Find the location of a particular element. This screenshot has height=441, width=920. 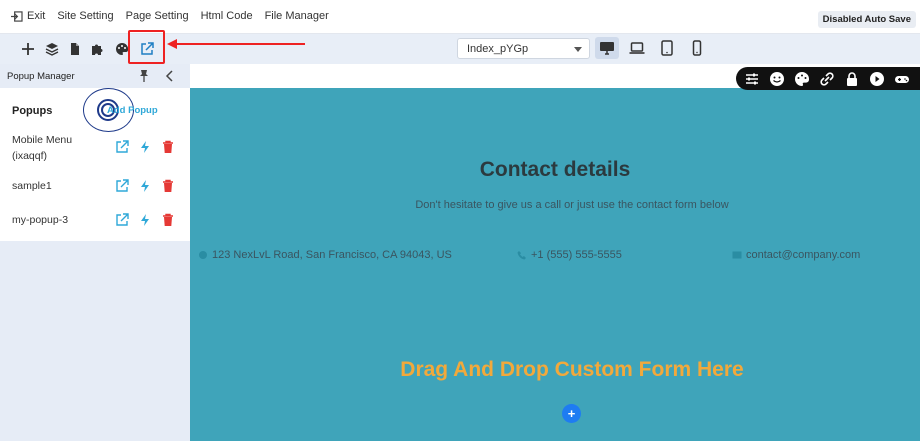

popup-name: Mobile Menu (ixaqqf) is located at coordinates (42, 148).